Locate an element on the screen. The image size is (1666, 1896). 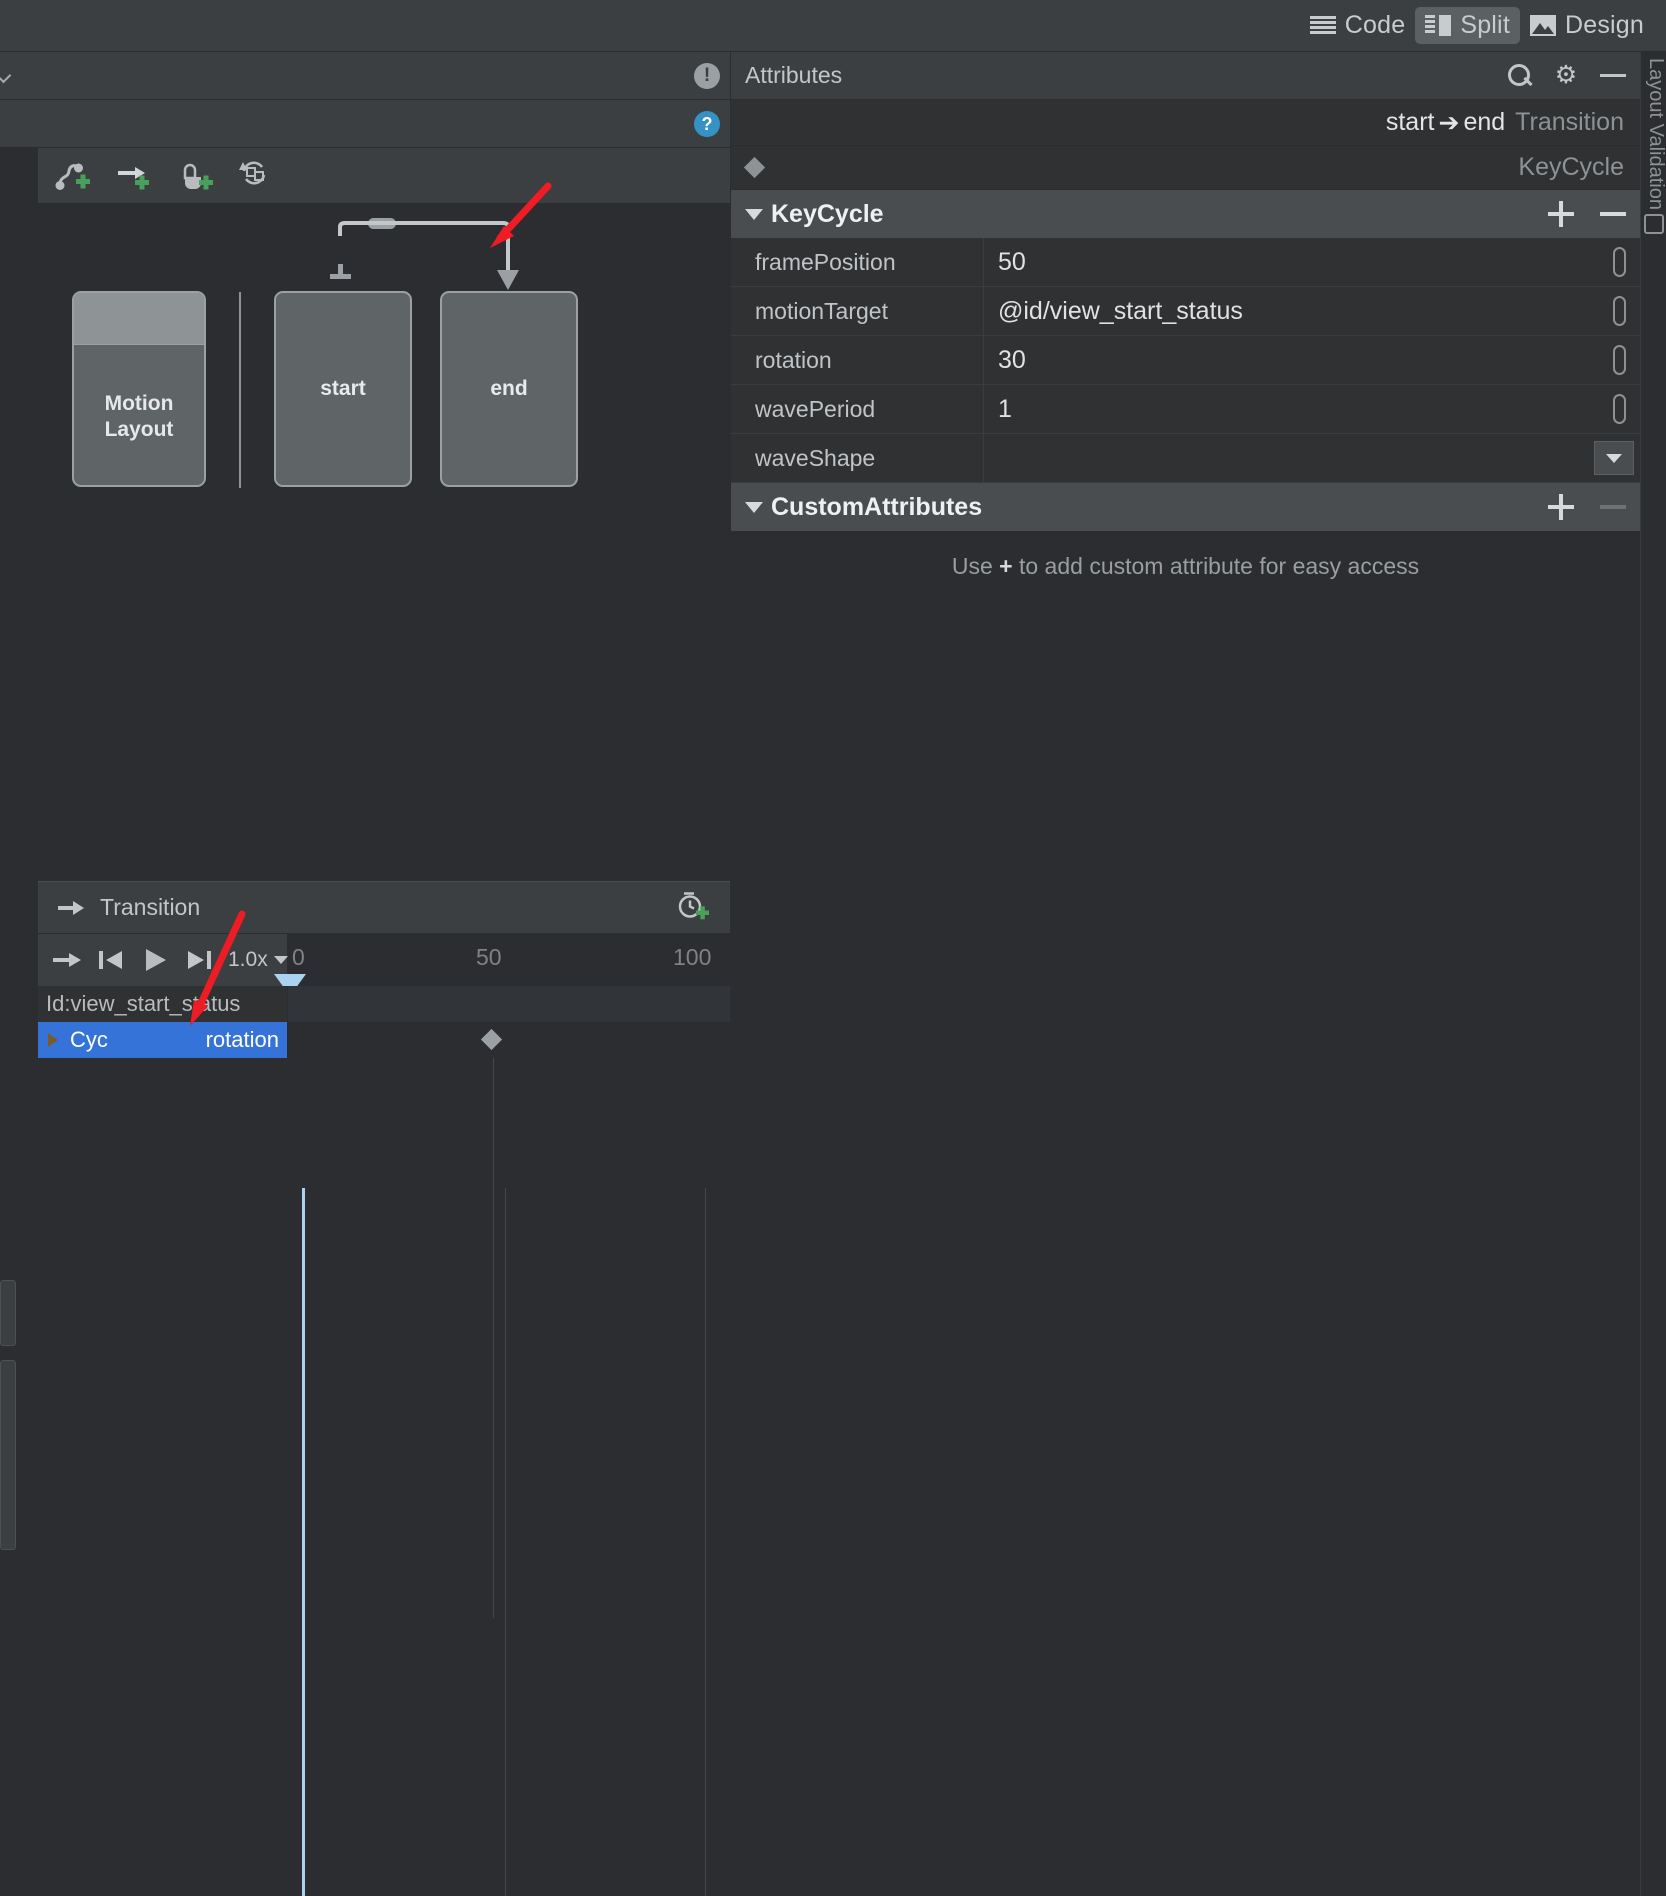
right-tool-strip-label: Layout Validation is located at coordinates (1655, 134).